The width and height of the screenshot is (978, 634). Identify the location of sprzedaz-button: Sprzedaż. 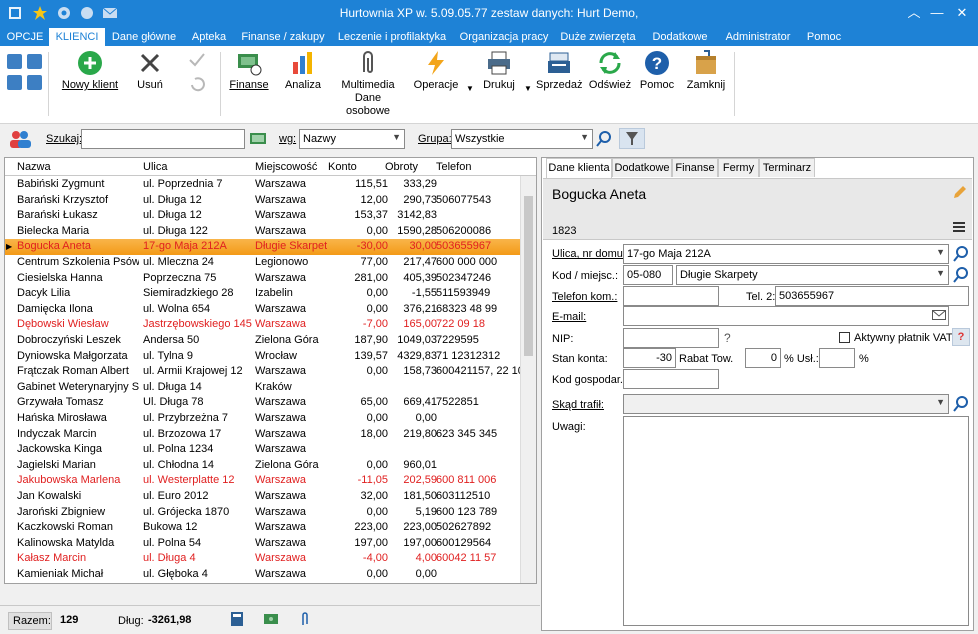
(559, 71).